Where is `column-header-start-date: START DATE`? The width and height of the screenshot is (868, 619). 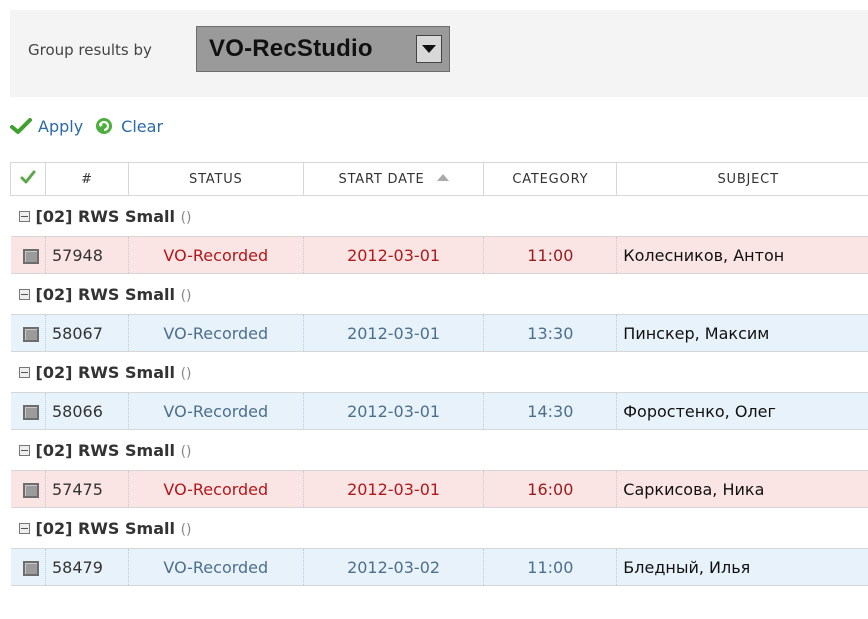 column-header-start-date: START DATE is located at coordinates (393, 179).